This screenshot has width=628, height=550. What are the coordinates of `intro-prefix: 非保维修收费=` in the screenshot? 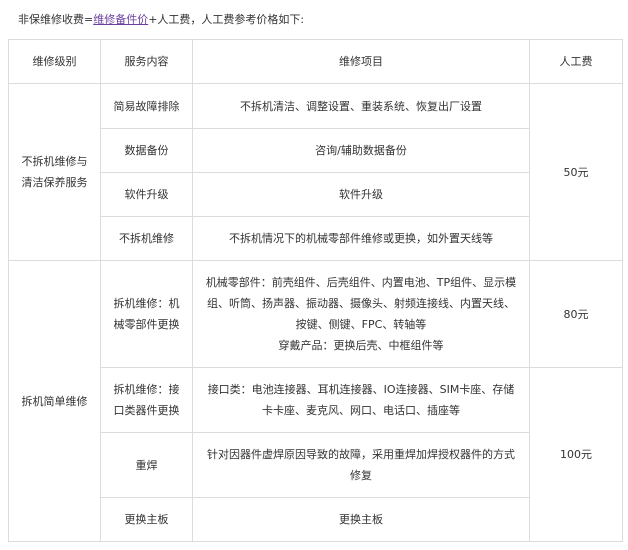 It's located at (56, 19).